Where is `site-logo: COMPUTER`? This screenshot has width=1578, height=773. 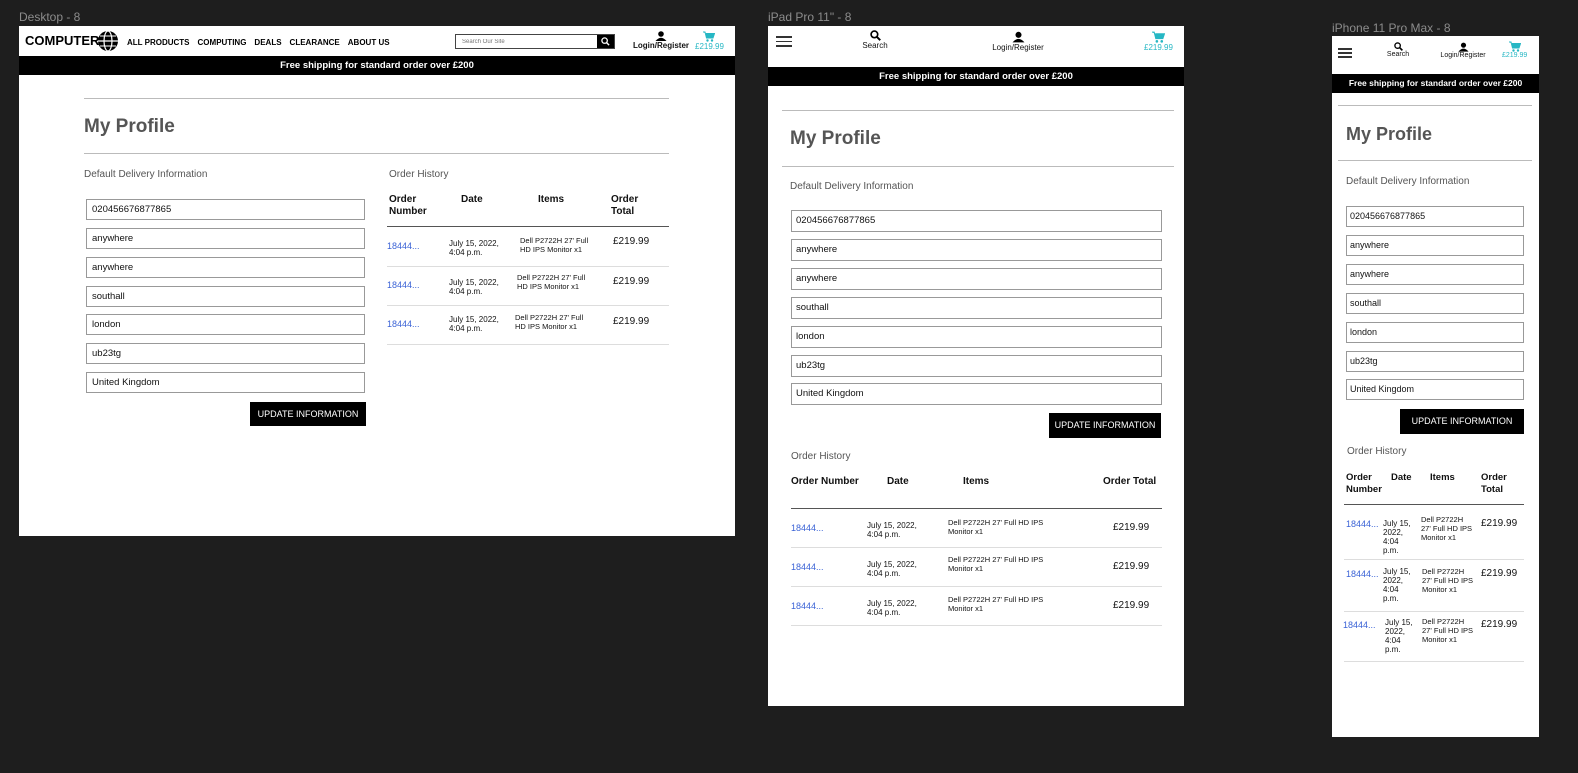 site-logo: COMPUTER is located at coordinates (62, 40).